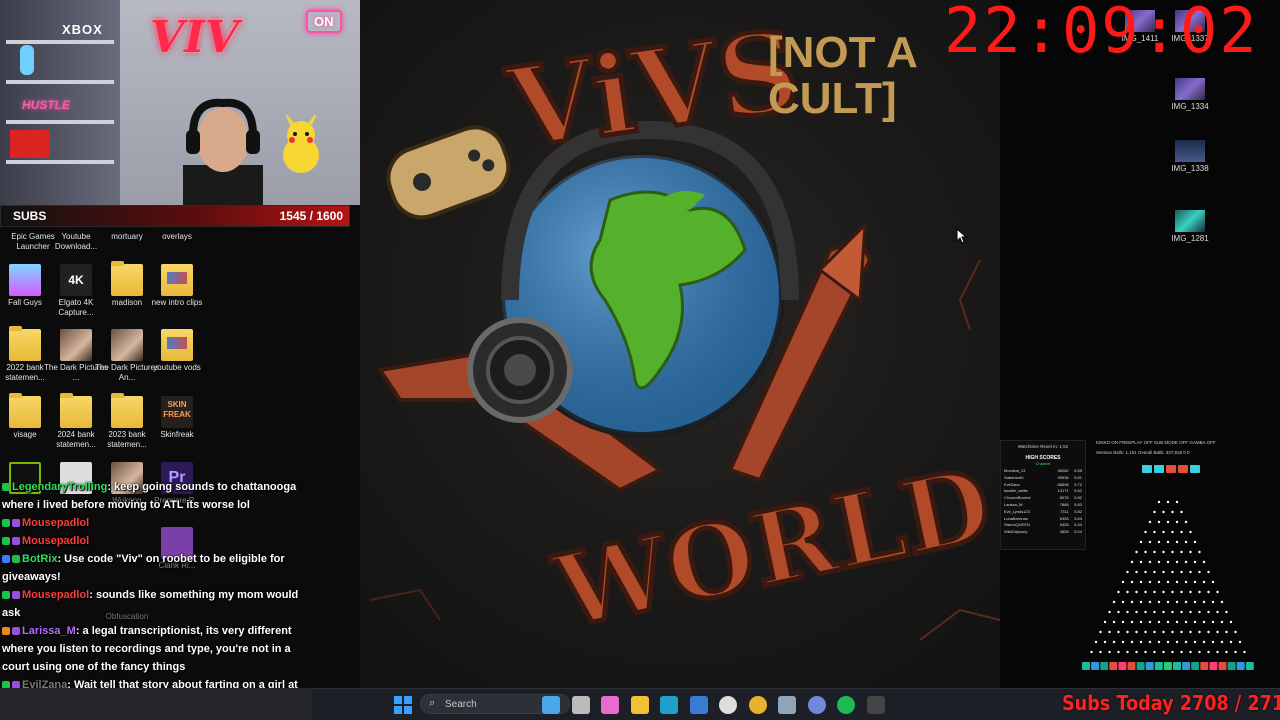  Describe the element at coordinates (56, 541) in the screenshot. I see `chat-username: Mousepadlol` at that location.